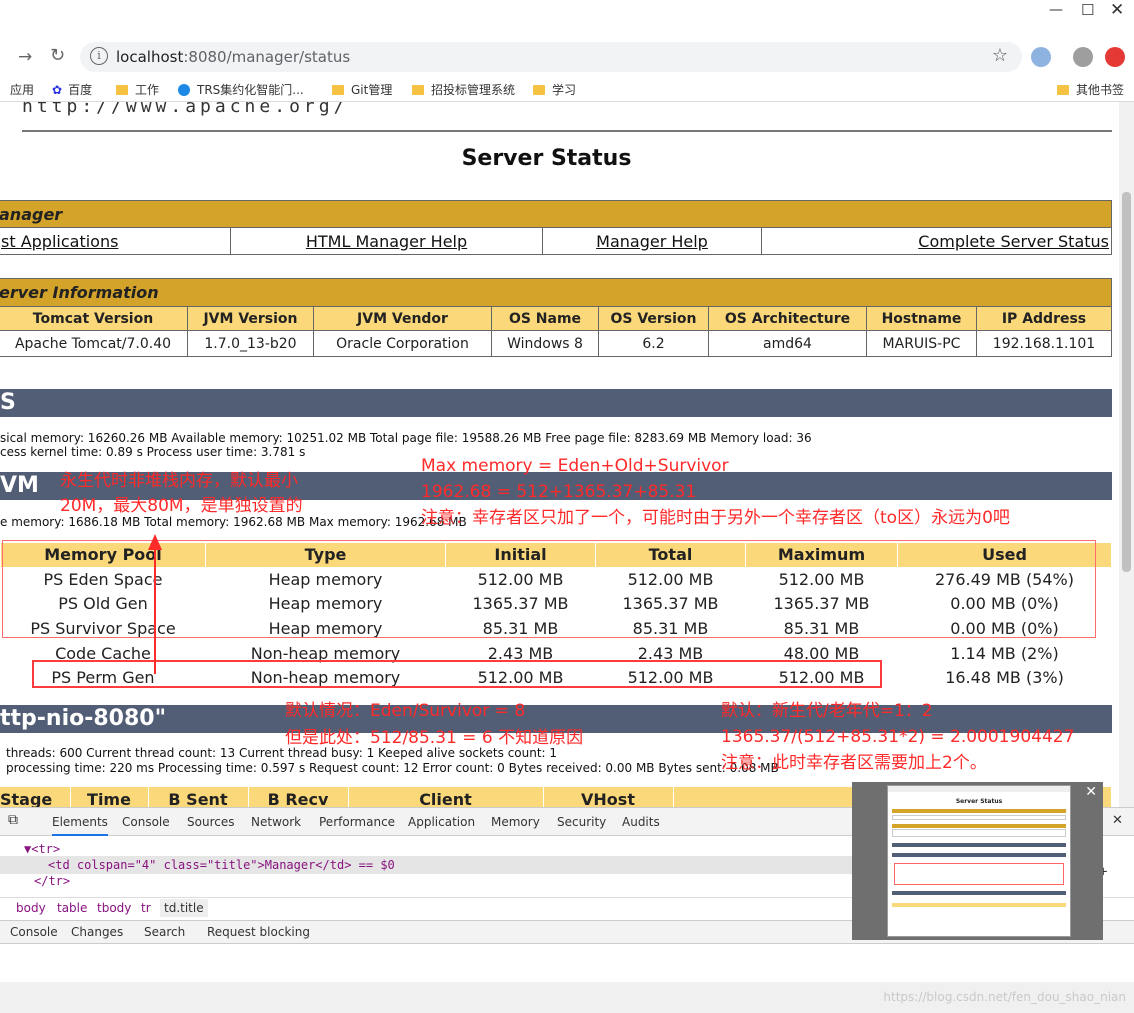  What do you see at coordinates (22, 89) in the screenshot?
I see `bookmark-apps: 应用` at bounding box center [22, 89].